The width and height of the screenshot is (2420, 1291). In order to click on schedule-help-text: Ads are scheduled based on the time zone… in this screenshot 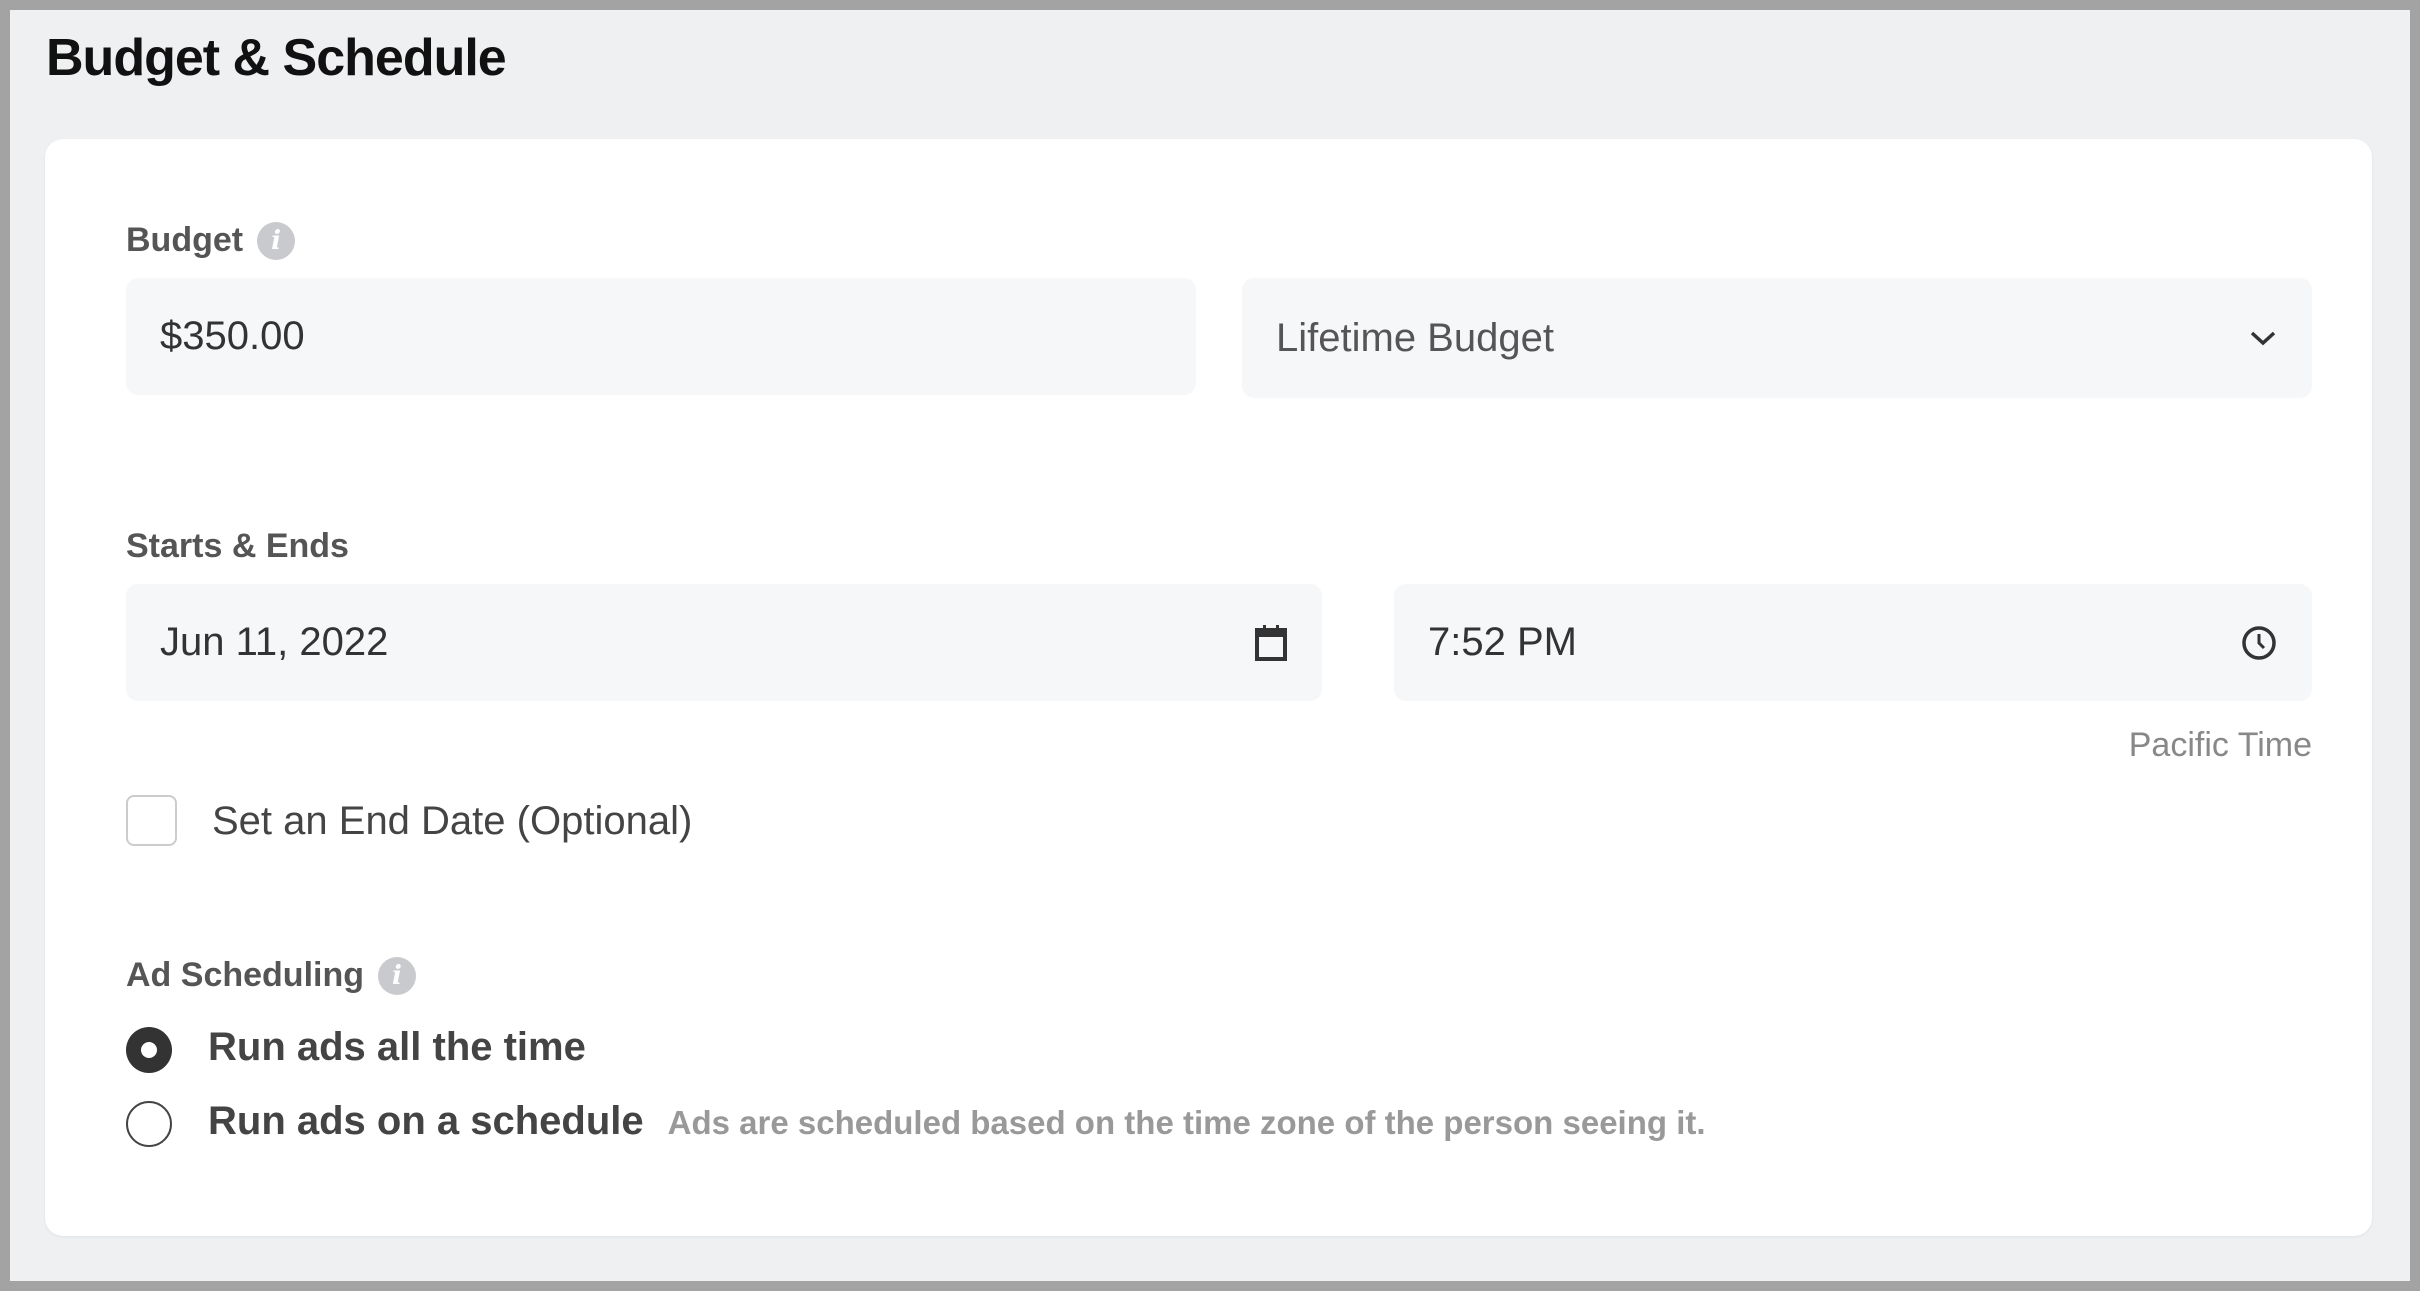, I will do `click(1186, 1122)`.